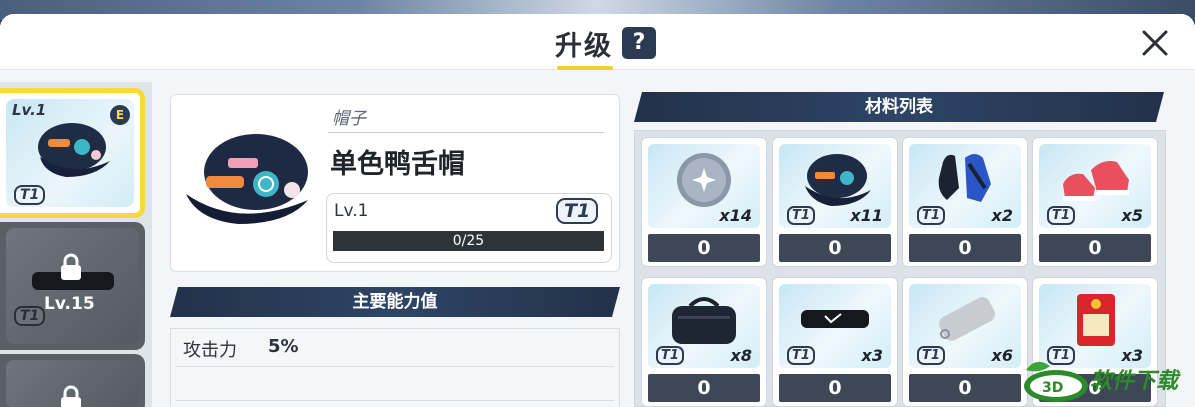 The image size is (1195, 407). What do you see at coordinates (468, 241) in the screenshot?
I see `exp-progress-bar: 0/25` at bounding box center [468, 241].